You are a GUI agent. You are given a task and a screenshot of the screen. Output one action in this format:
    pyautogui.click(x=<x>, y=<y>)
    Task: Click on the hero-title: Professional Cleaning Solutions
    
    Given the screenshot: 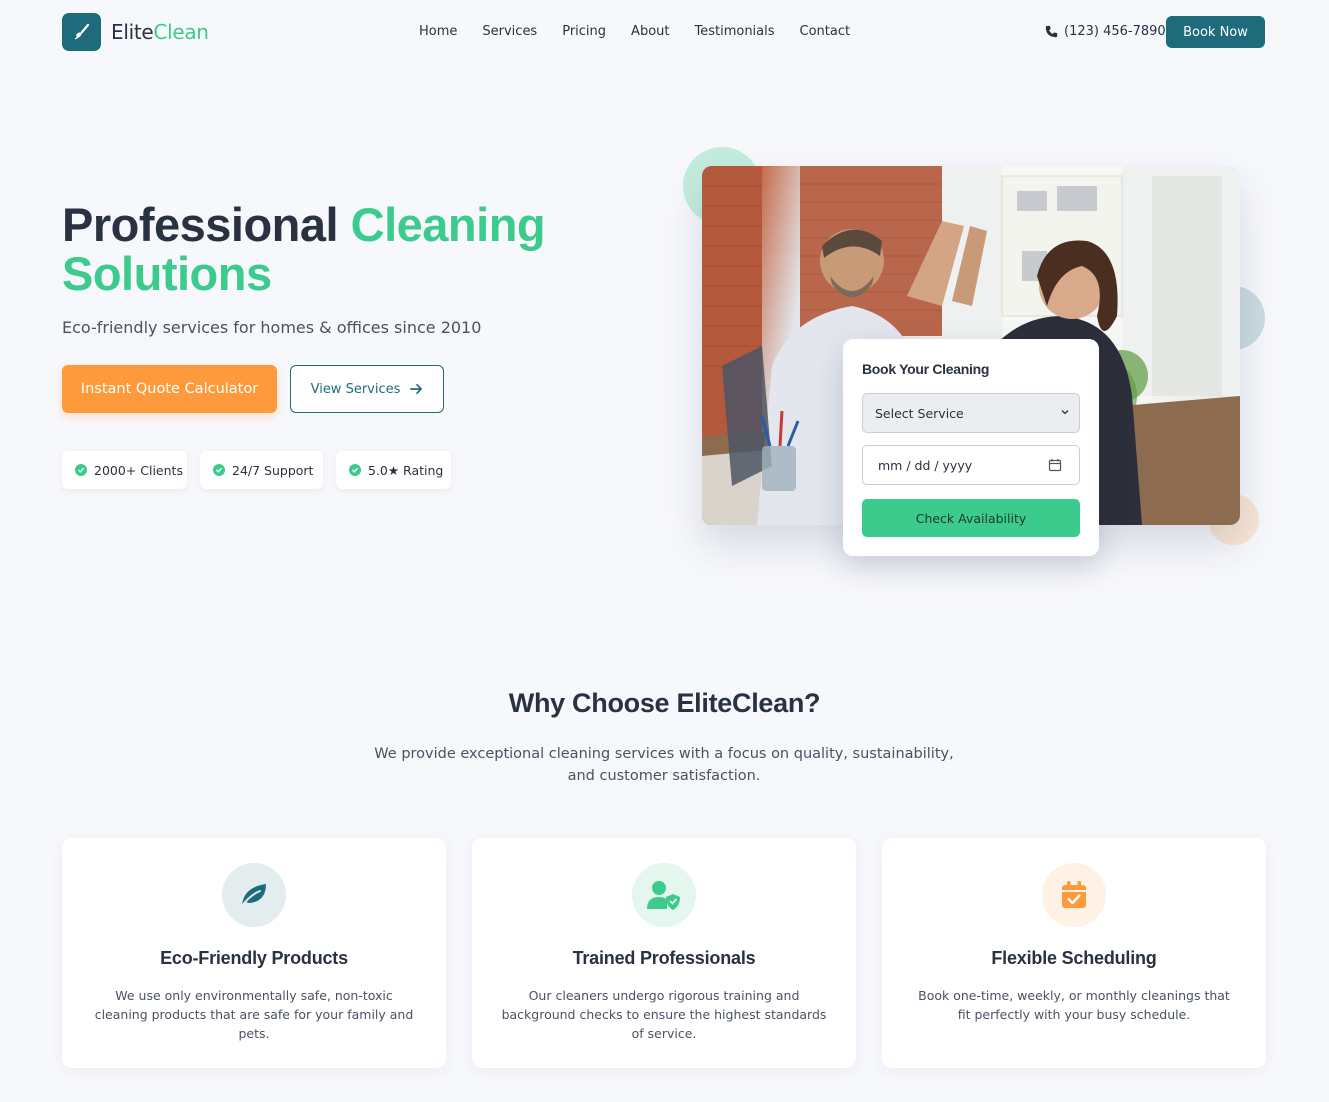 What is the action you would take?
    pyautogui.click(x=342, y=249)
    